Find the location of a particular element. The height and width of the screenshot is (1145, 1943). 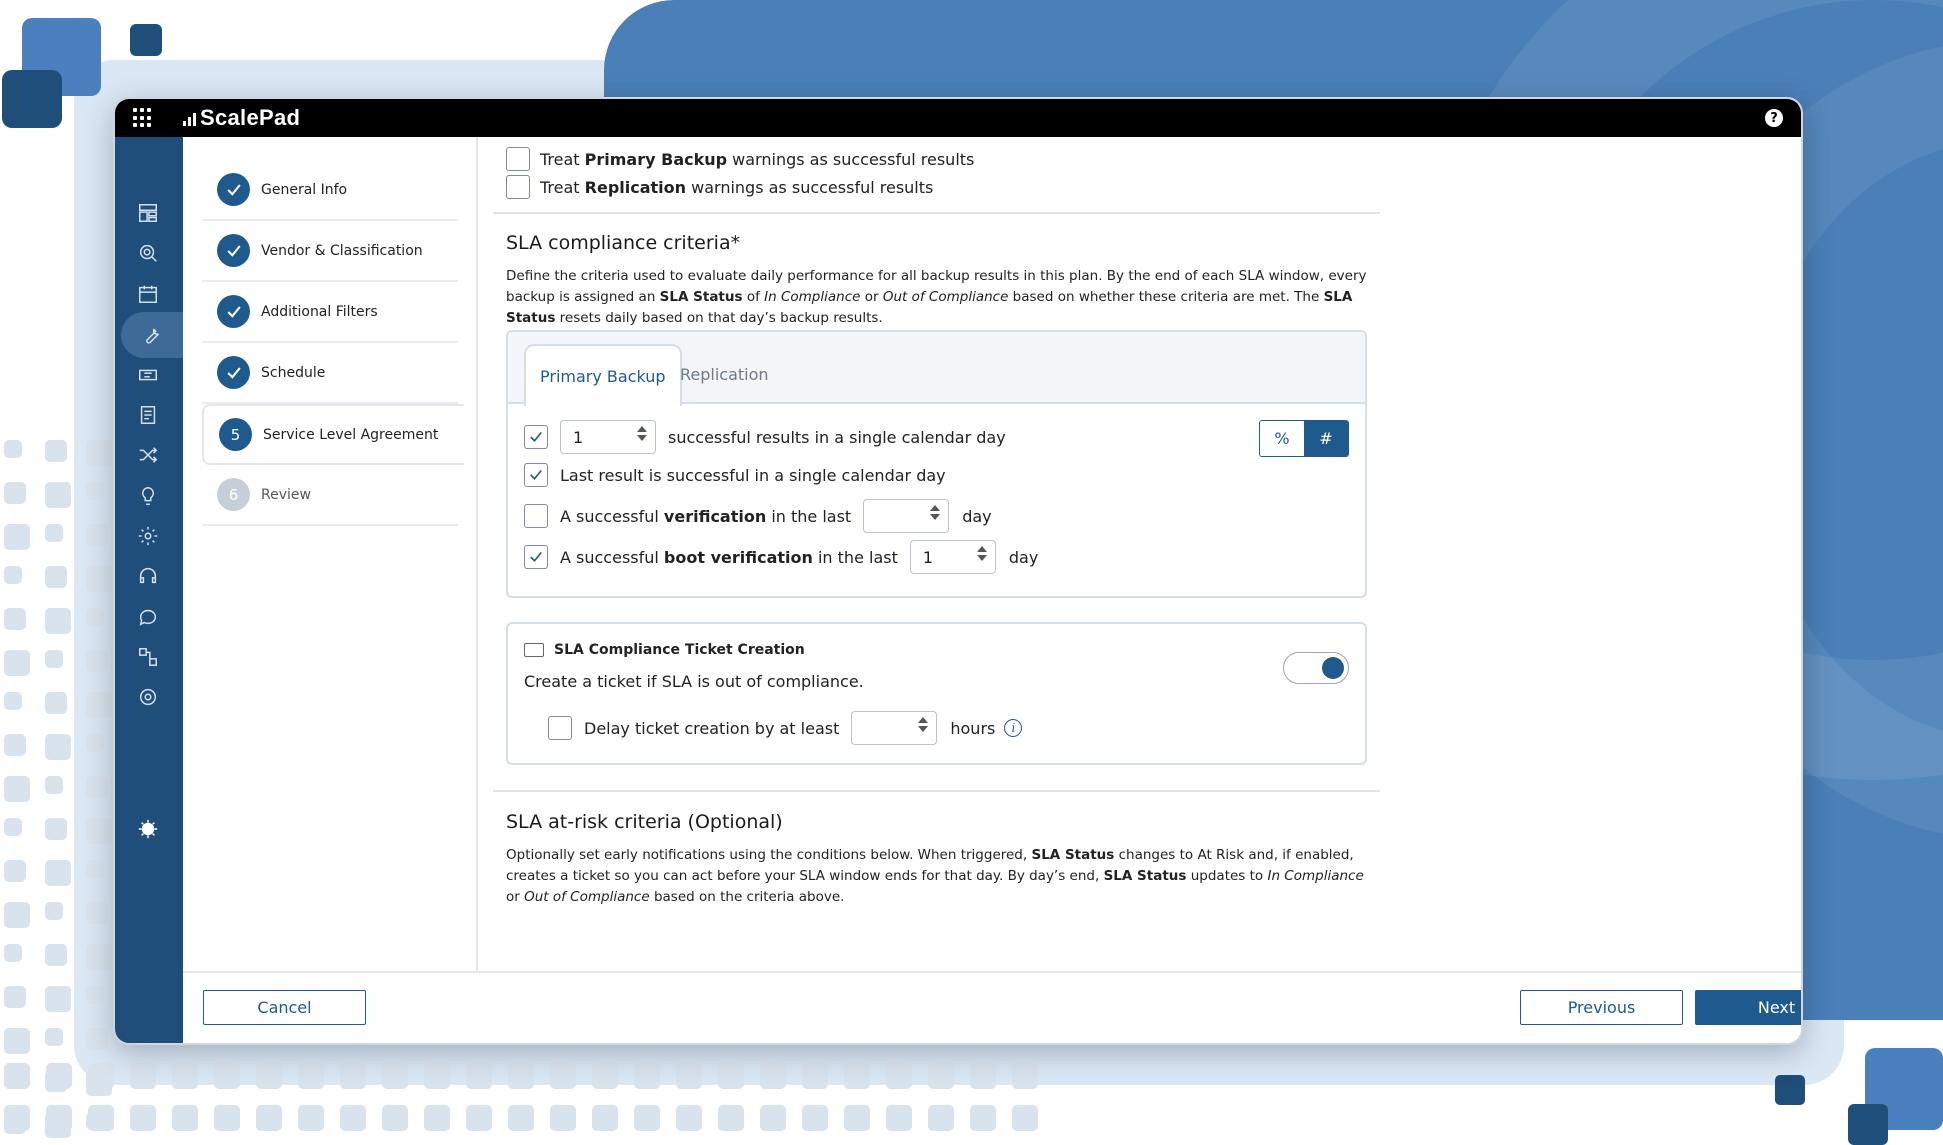

next-button: Next is located at coordinates (1748, 1007).